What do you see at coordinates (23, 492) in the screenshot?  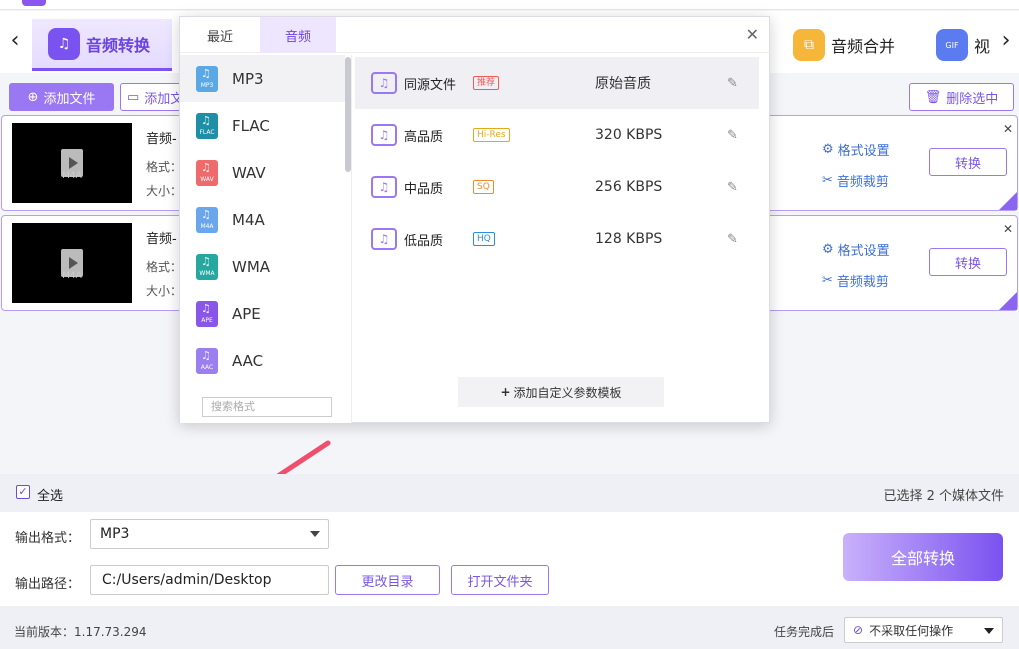 I see `select-all-checkbox: ✓` at bounding box center [23, 492].